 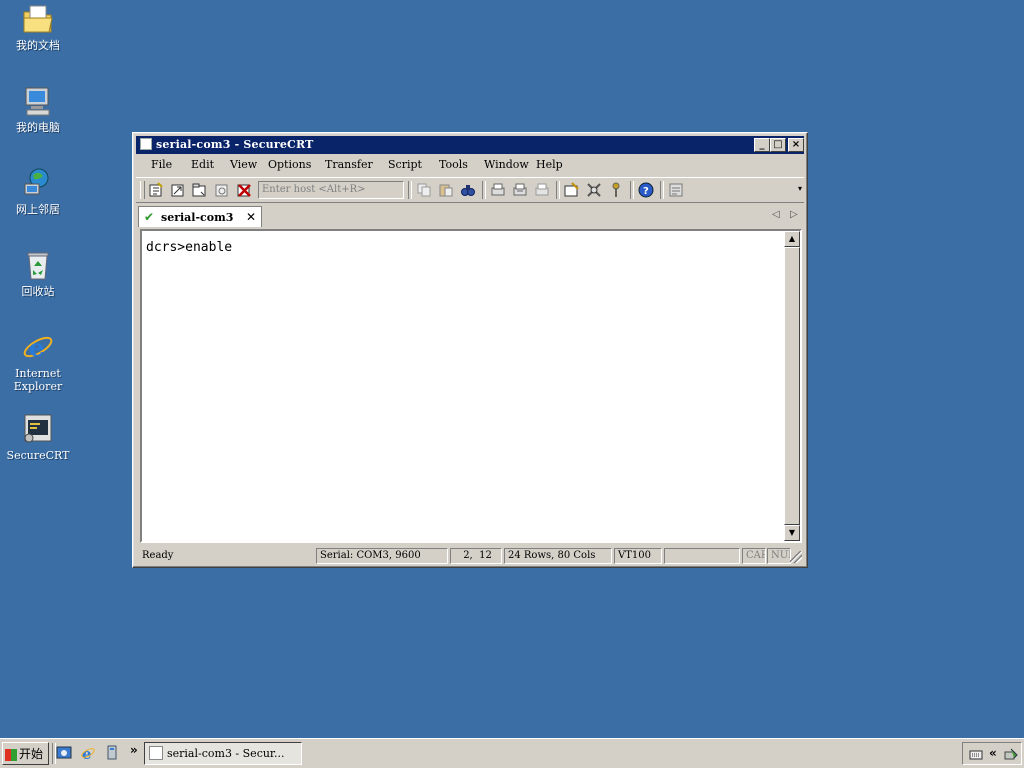 What do you see at coordinates (616, 190) in the screenshot?
I see `keymap-icon` at bounding box center [616, 190].